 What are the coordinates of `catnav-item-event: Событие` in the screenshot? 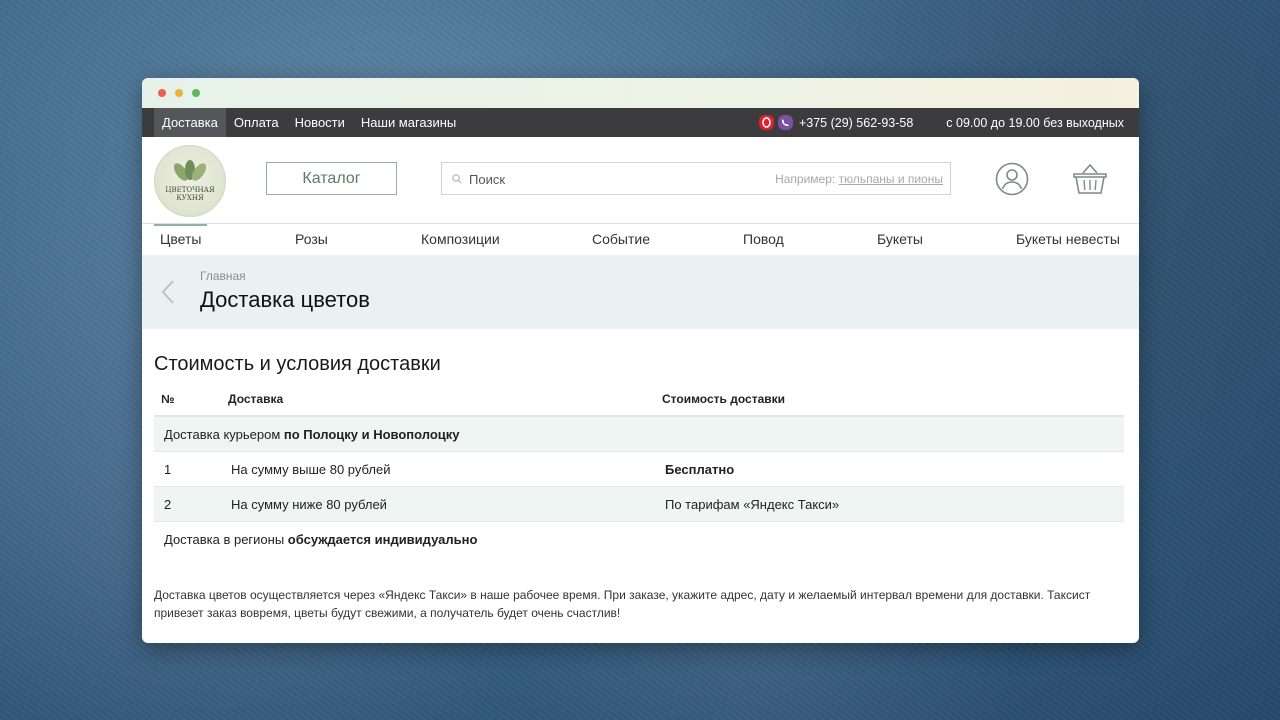 It's located at (621, 239).